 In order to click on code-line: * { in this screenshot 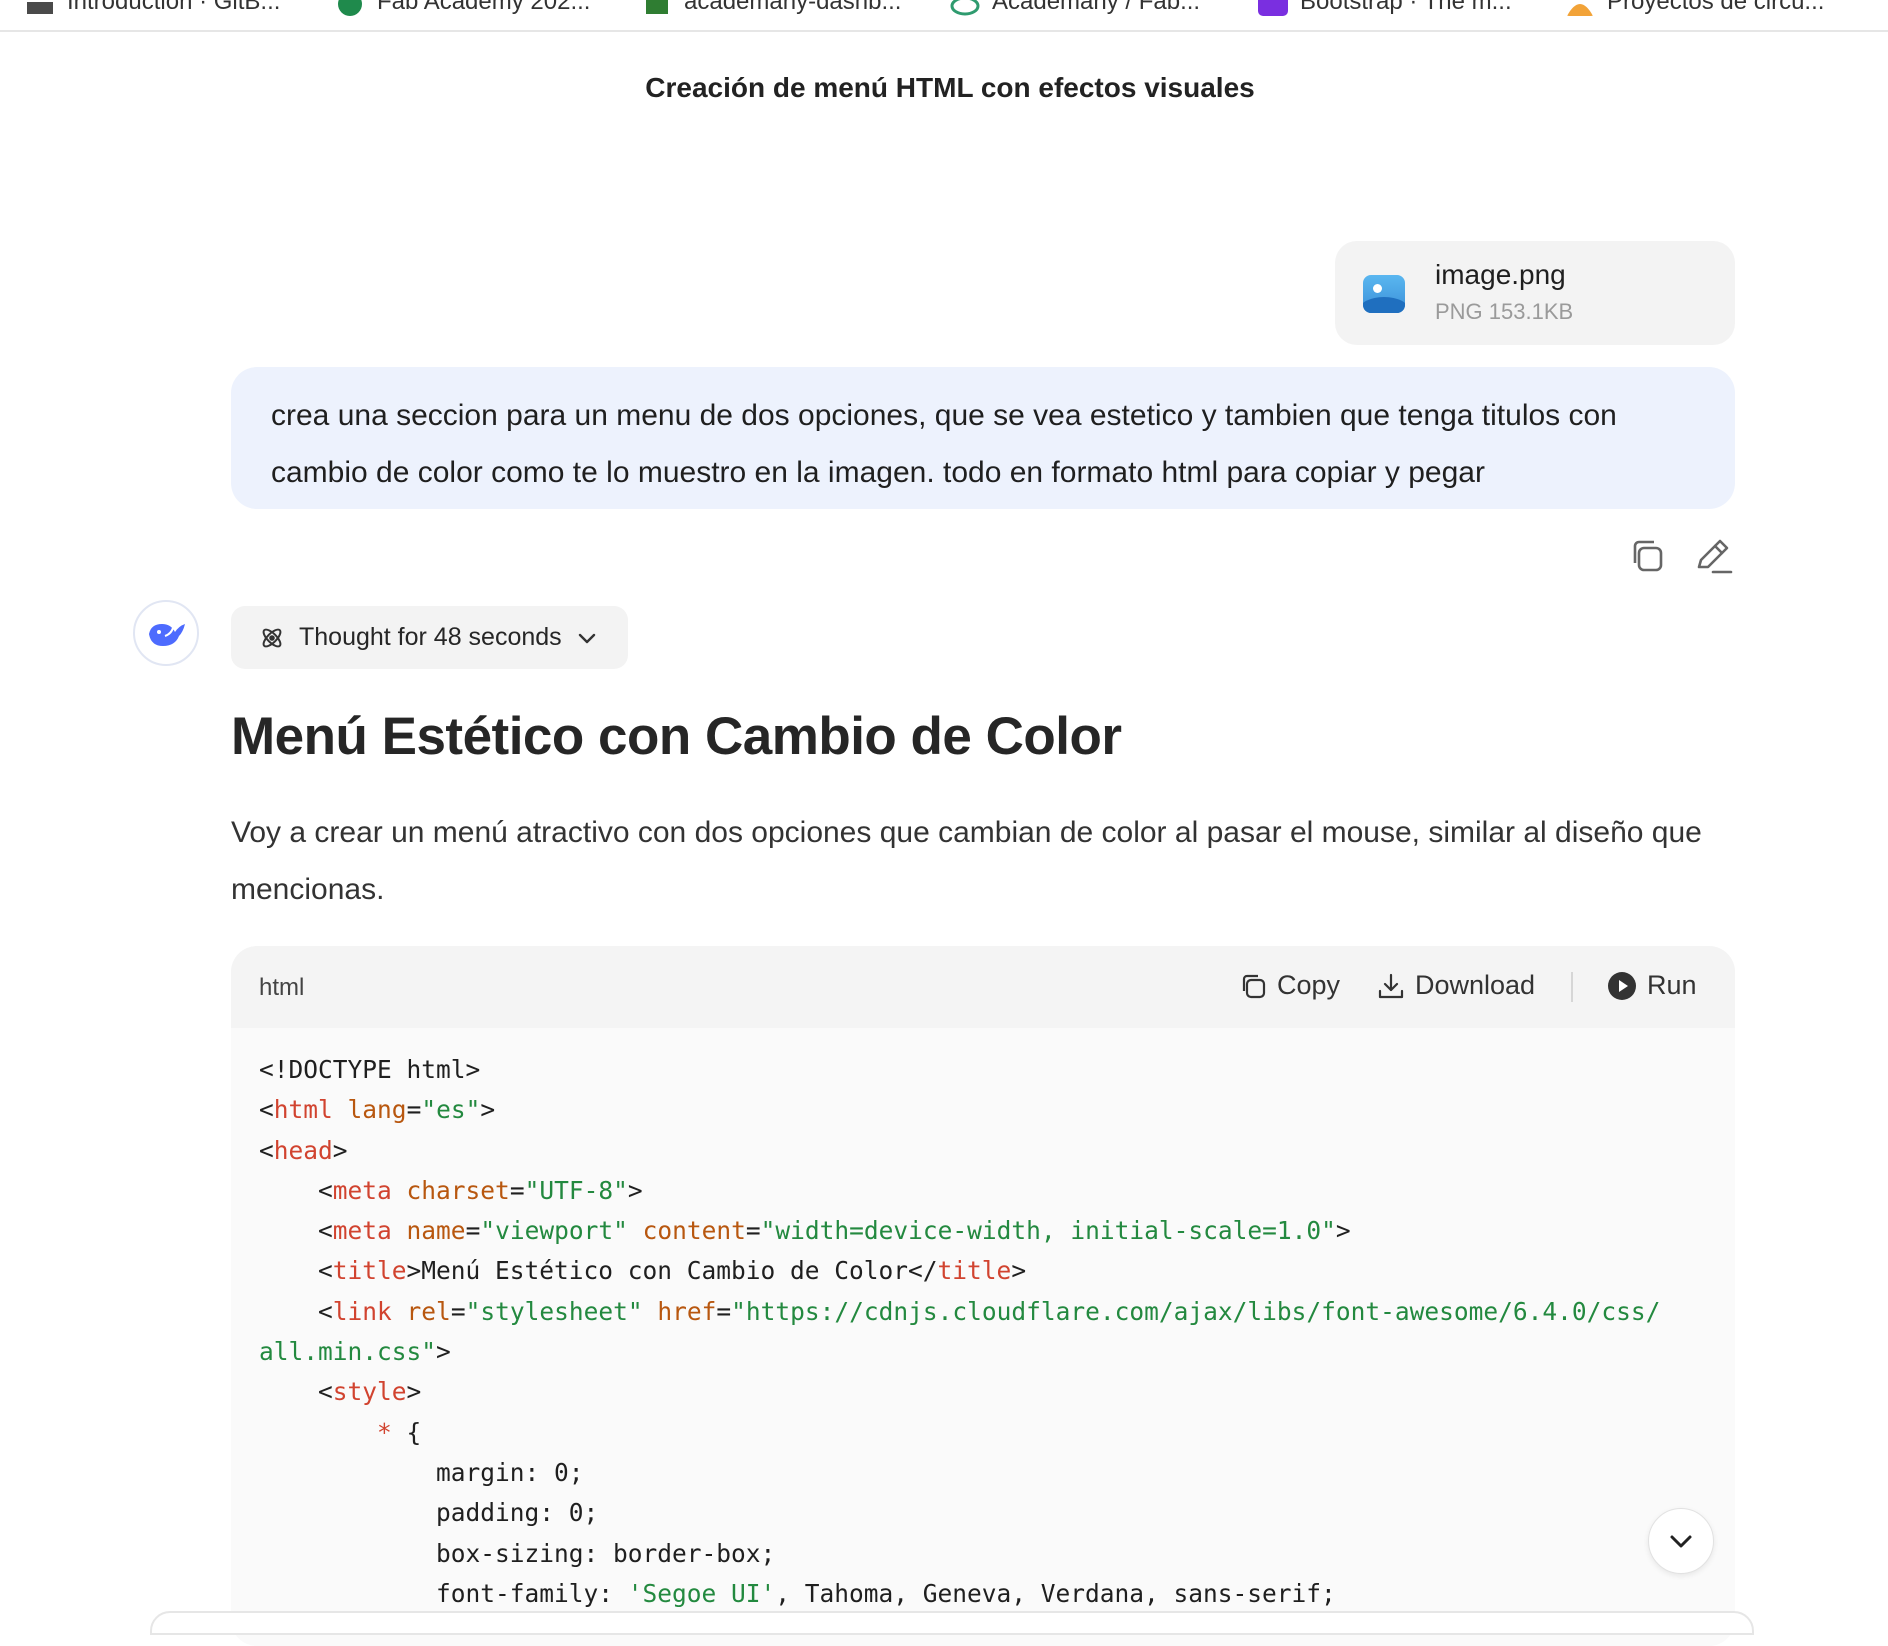, I will do `click(399, 1432)`.